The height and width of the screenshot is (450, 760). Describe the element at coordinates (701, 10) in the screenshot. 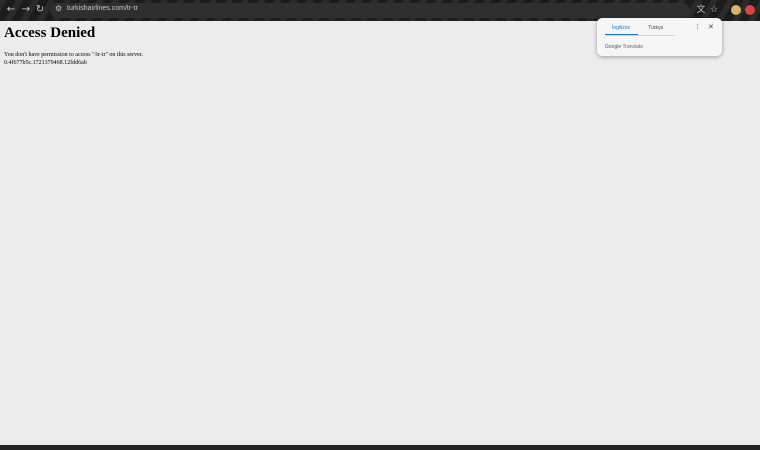

I see `translate-icon: 文` at that location.